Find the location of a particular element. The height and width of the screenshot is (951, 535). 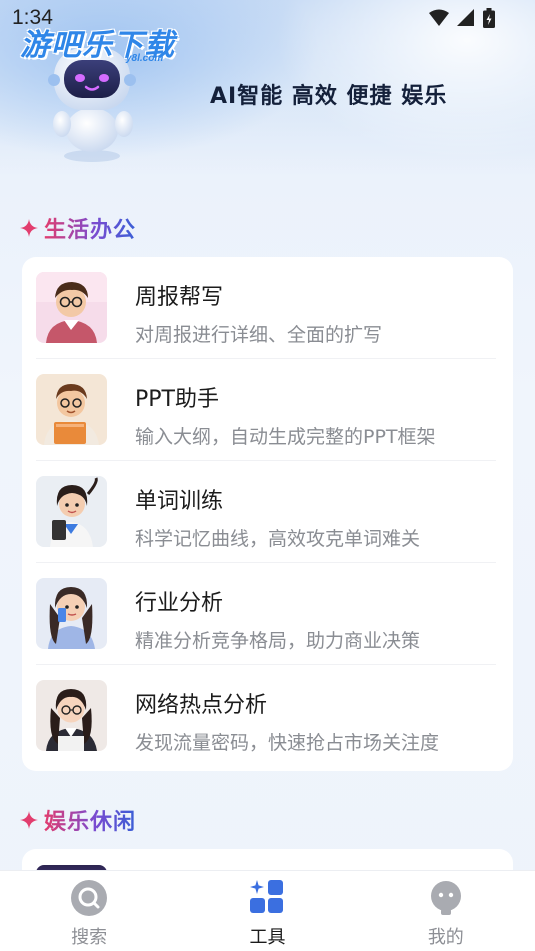

nav-label: 搜索 is located at coordinates (89, 937).